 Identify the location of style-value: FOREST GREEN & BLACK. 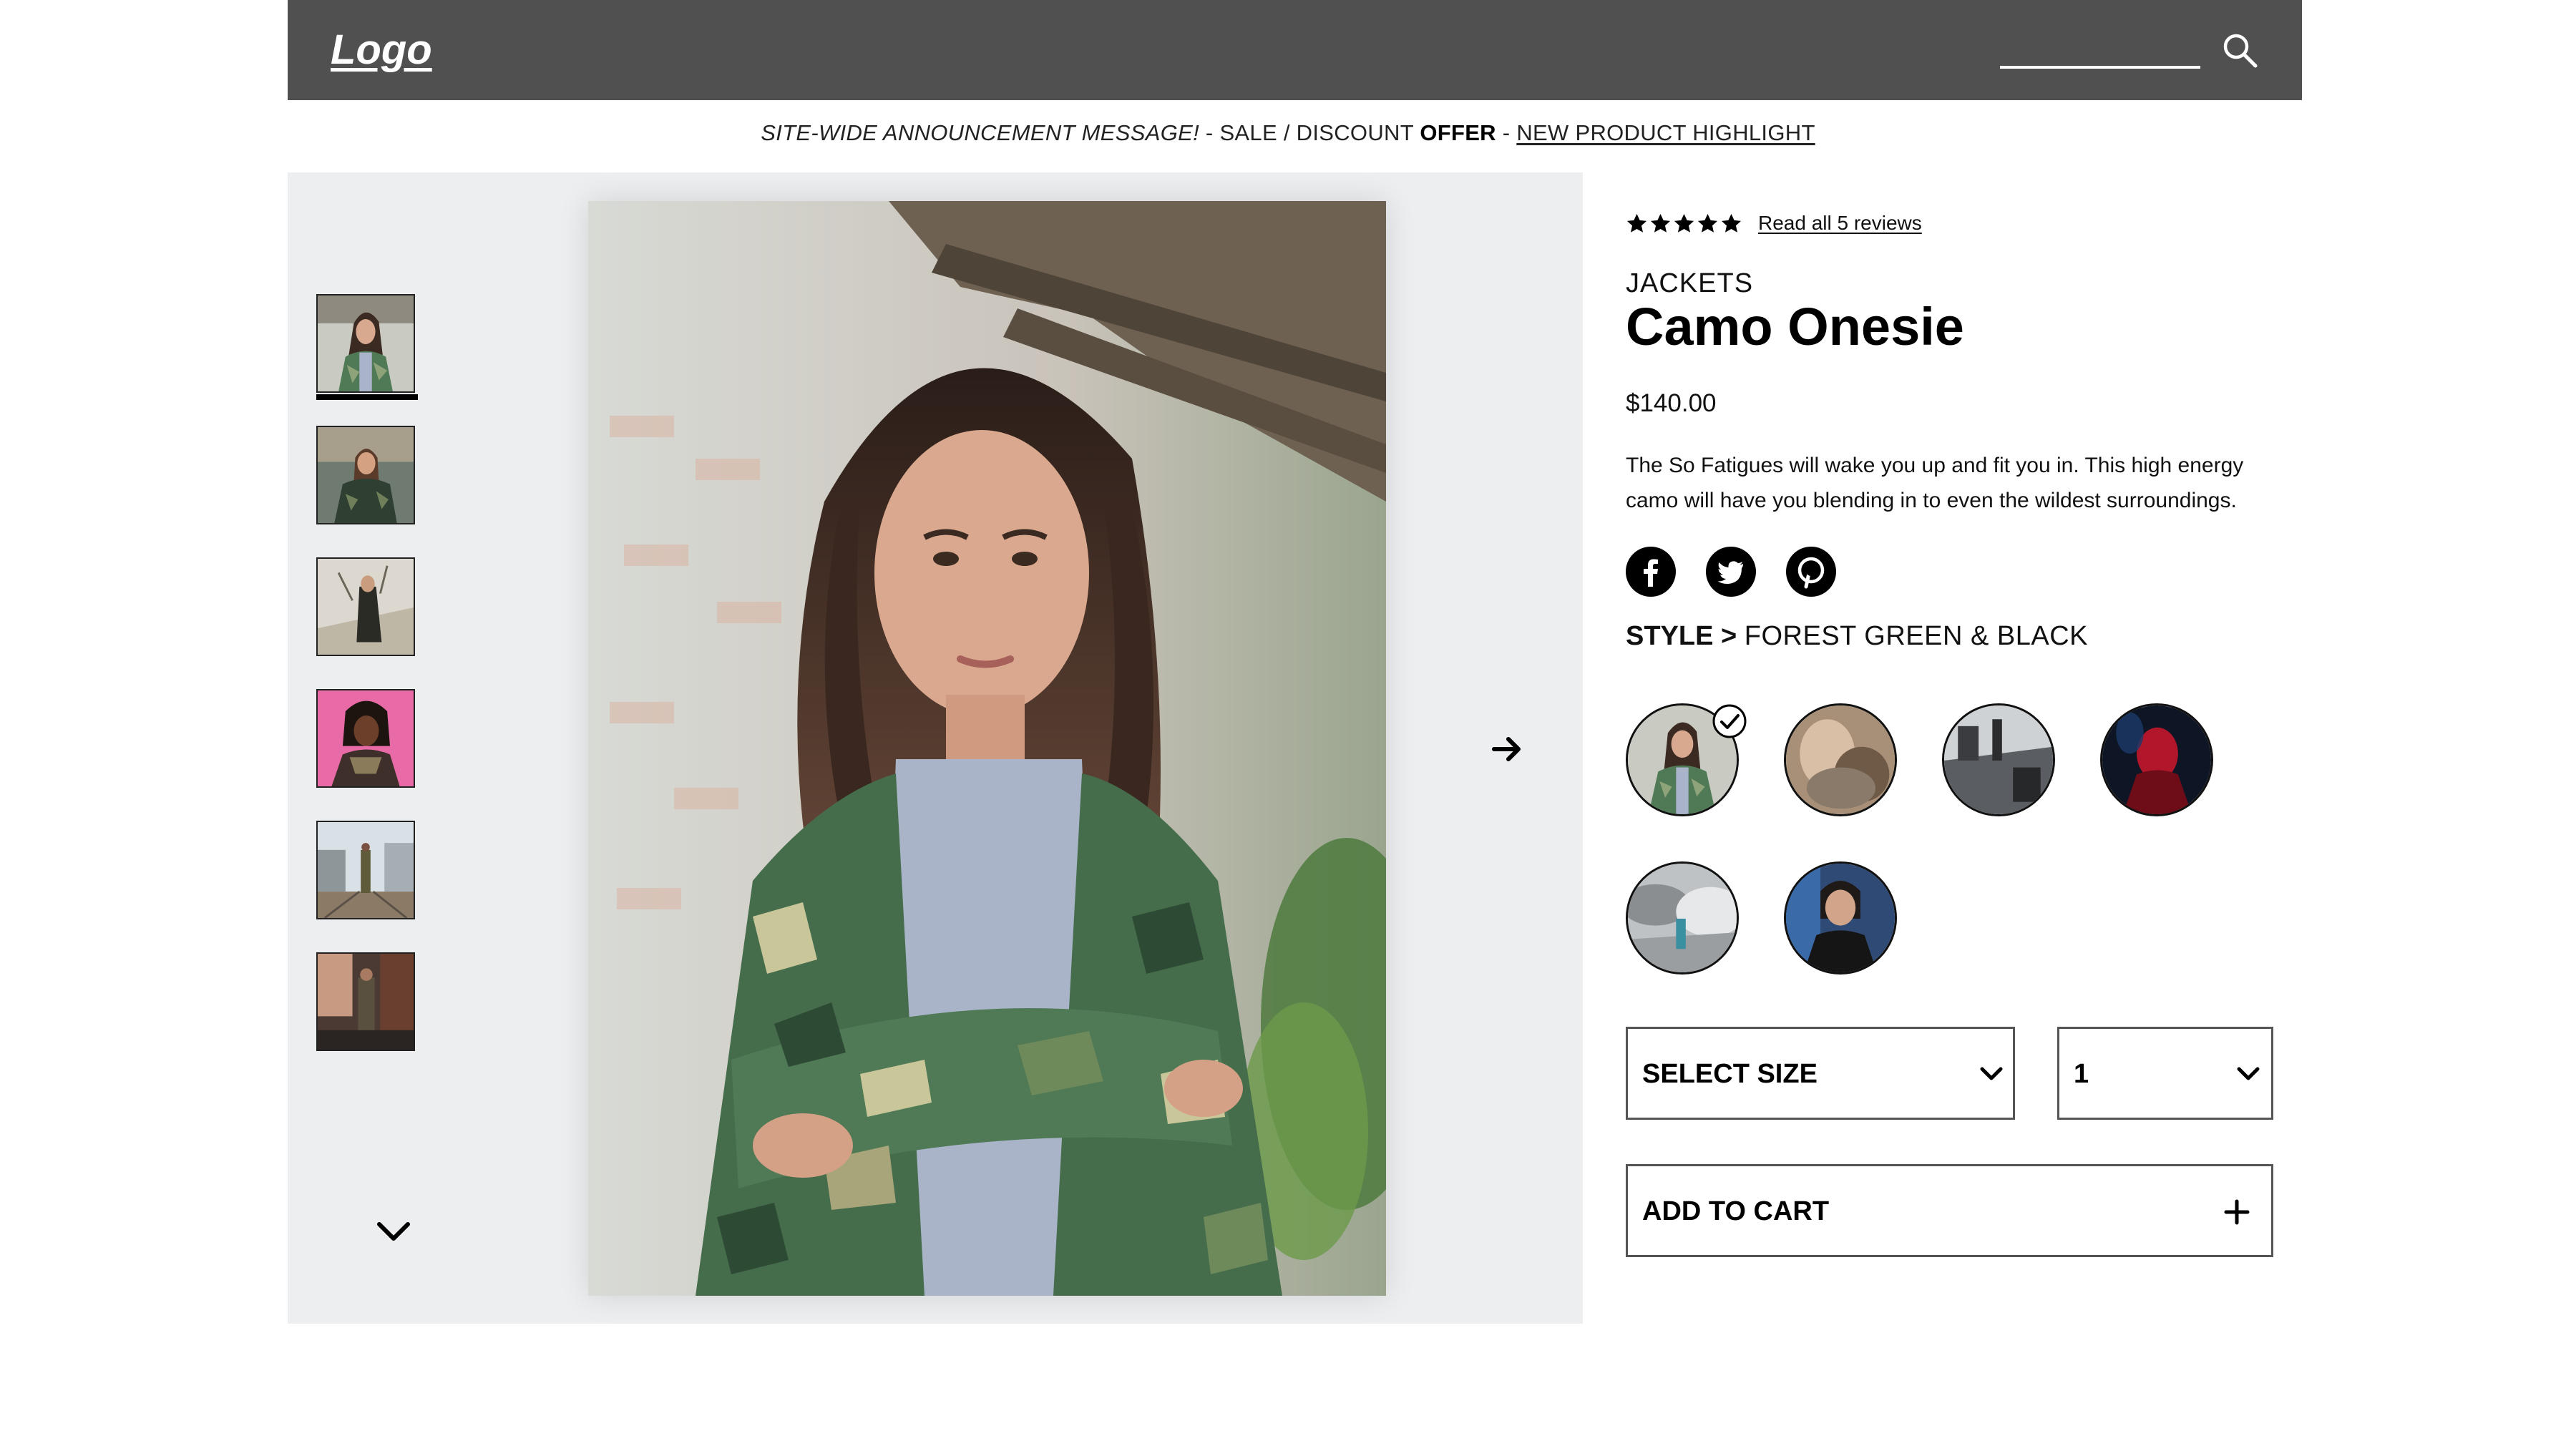
(1916, 636).